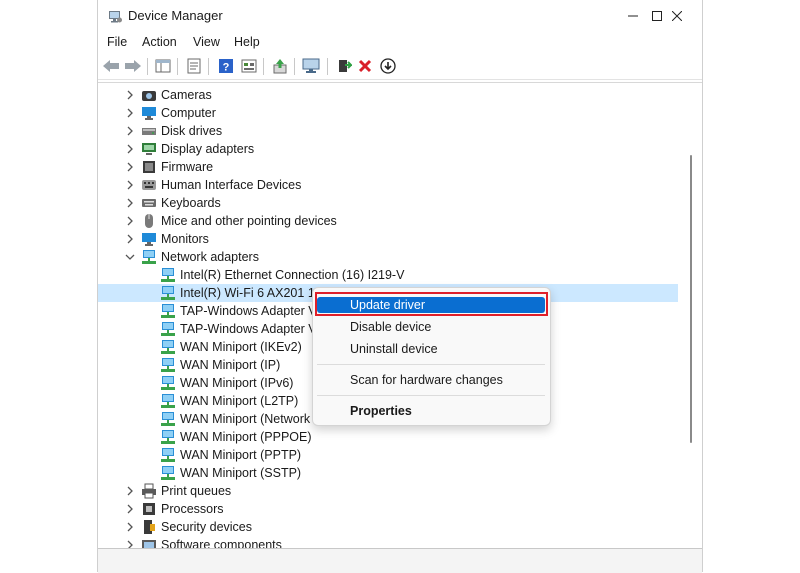 The width and height of the screenshot is (800, 573). I want to click on menu-action: Action, so click(159, 42).